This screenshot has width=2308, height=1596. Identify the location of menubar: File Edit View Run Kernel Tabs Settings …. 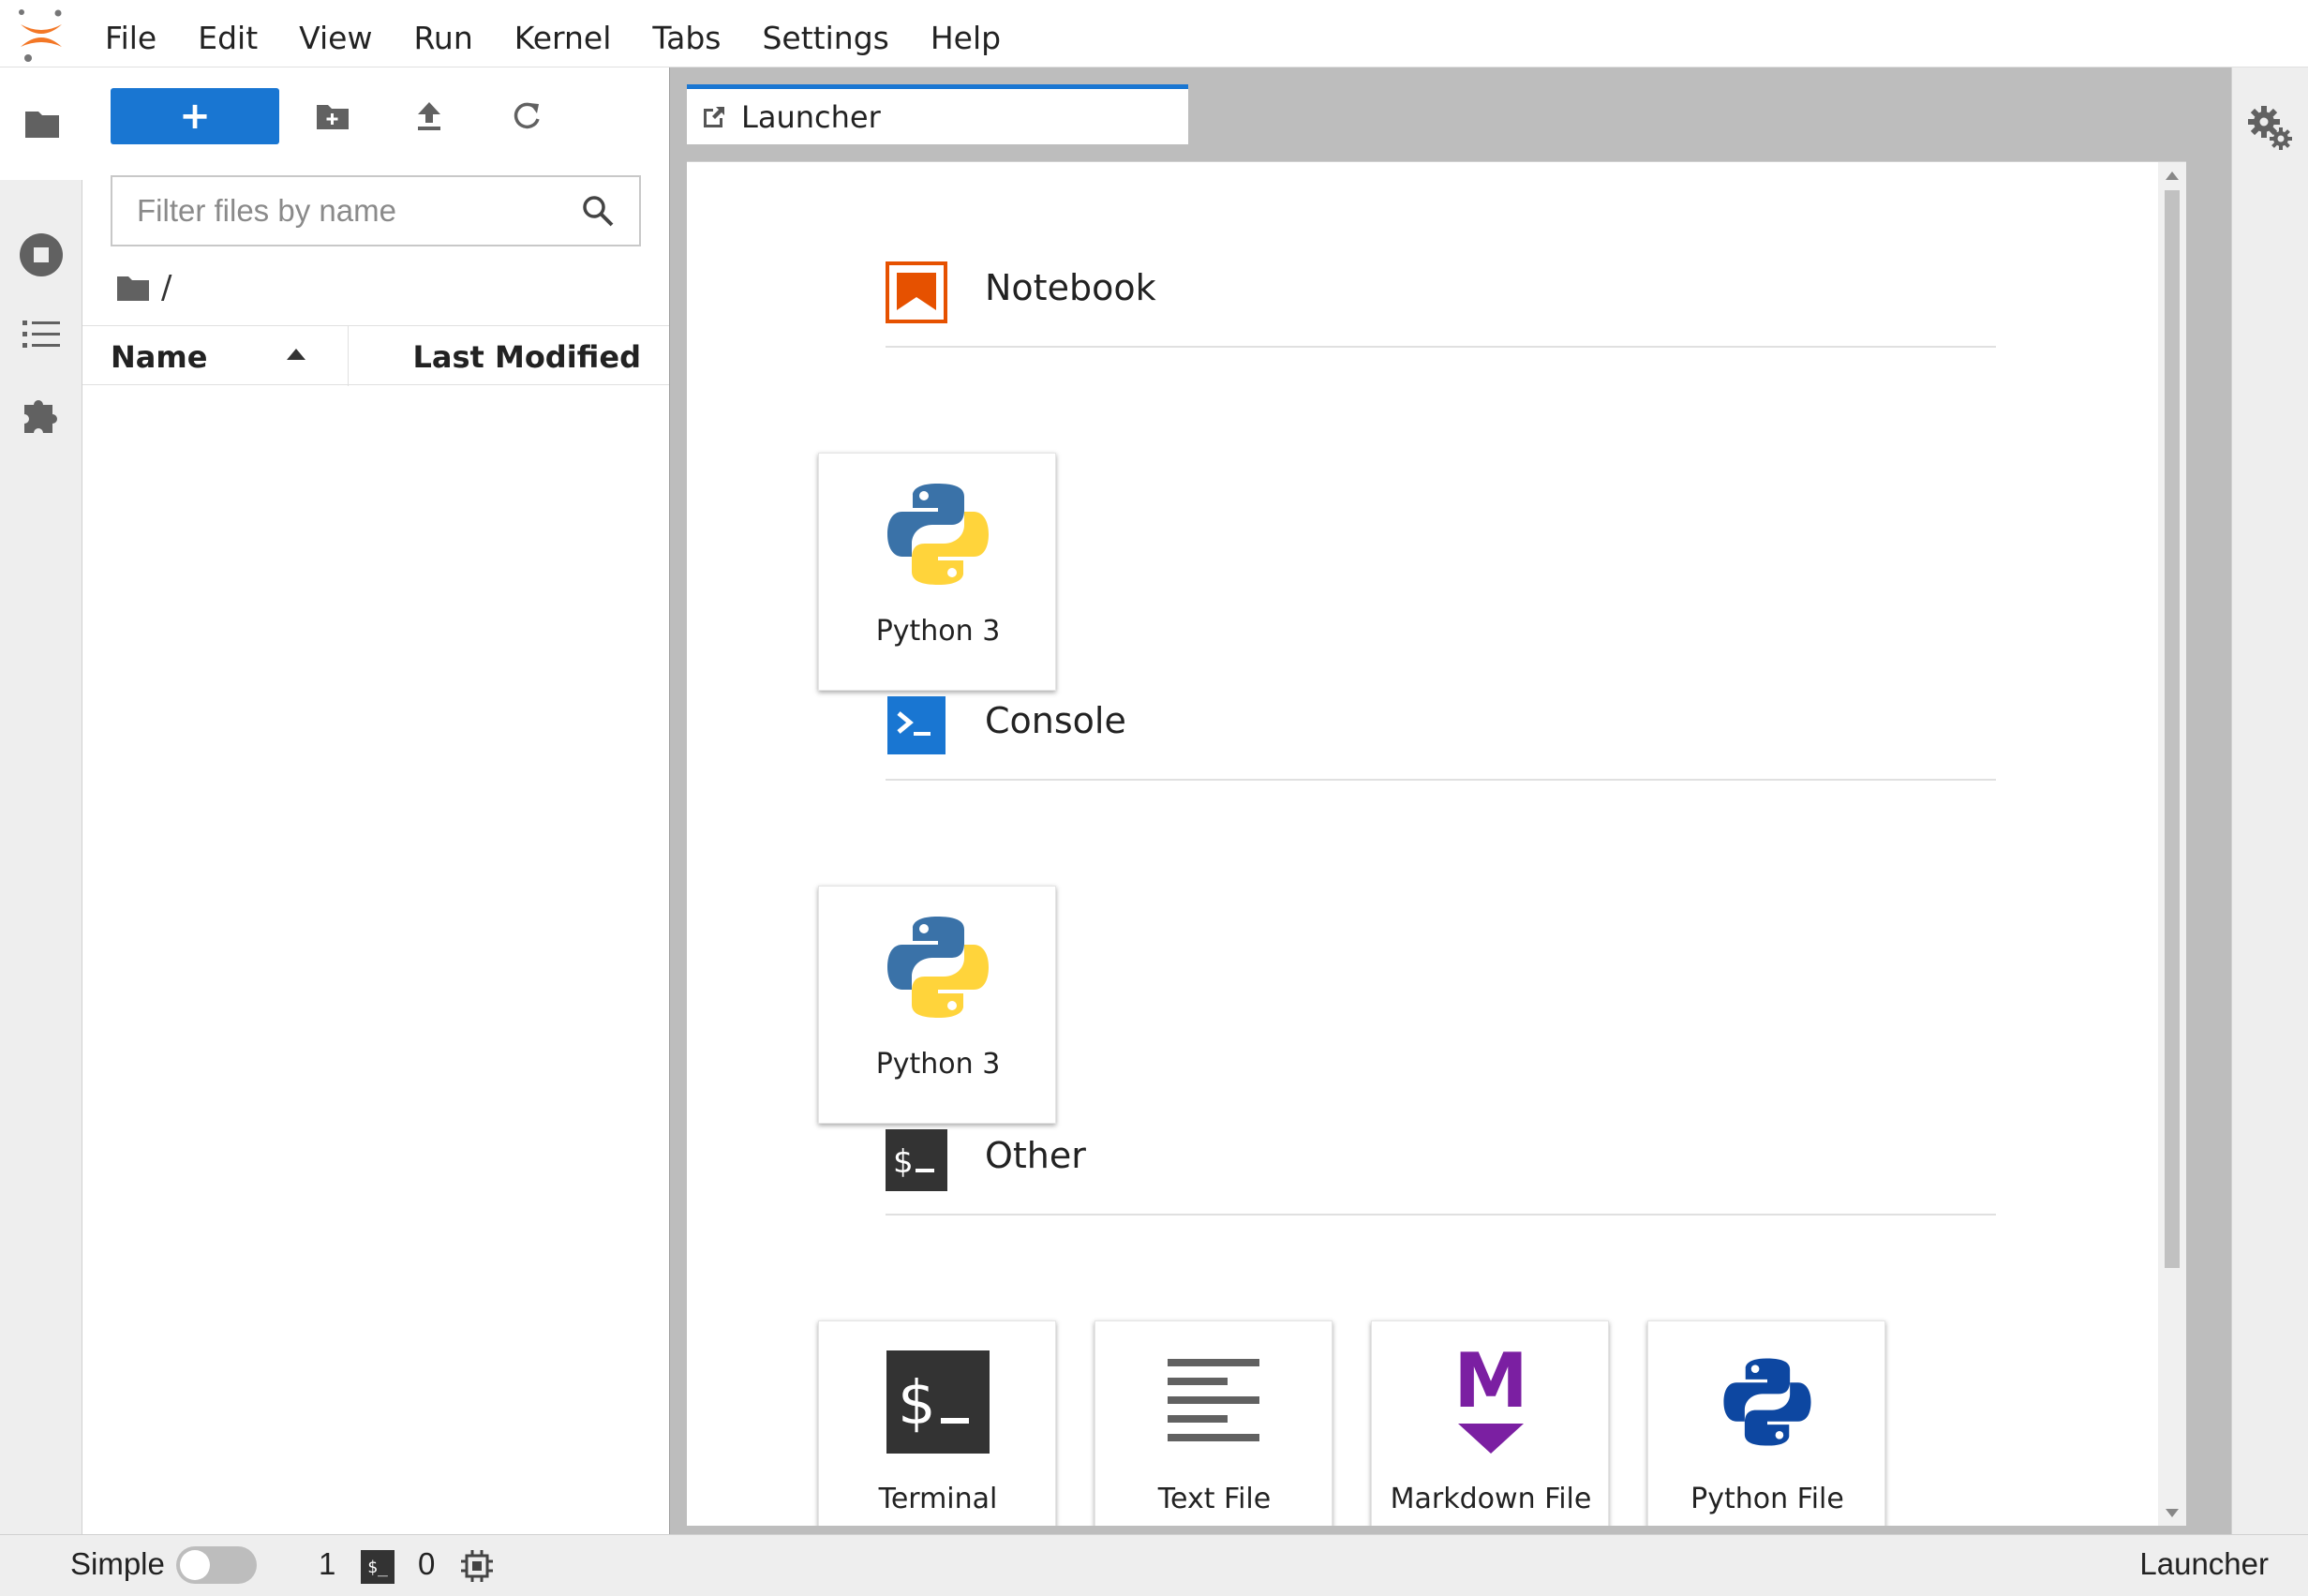
(1154, 33).